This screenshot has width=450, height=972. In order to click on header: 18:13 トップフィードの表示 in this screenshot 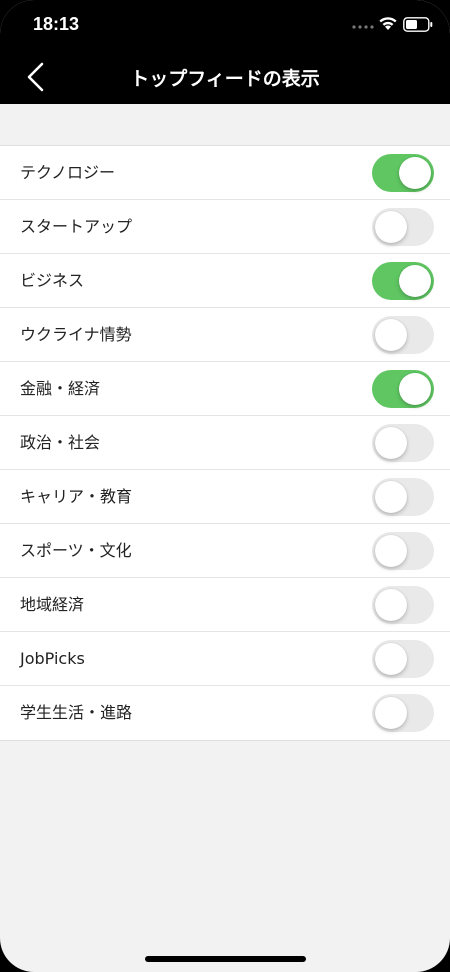, I will do `click(225, 52)`.